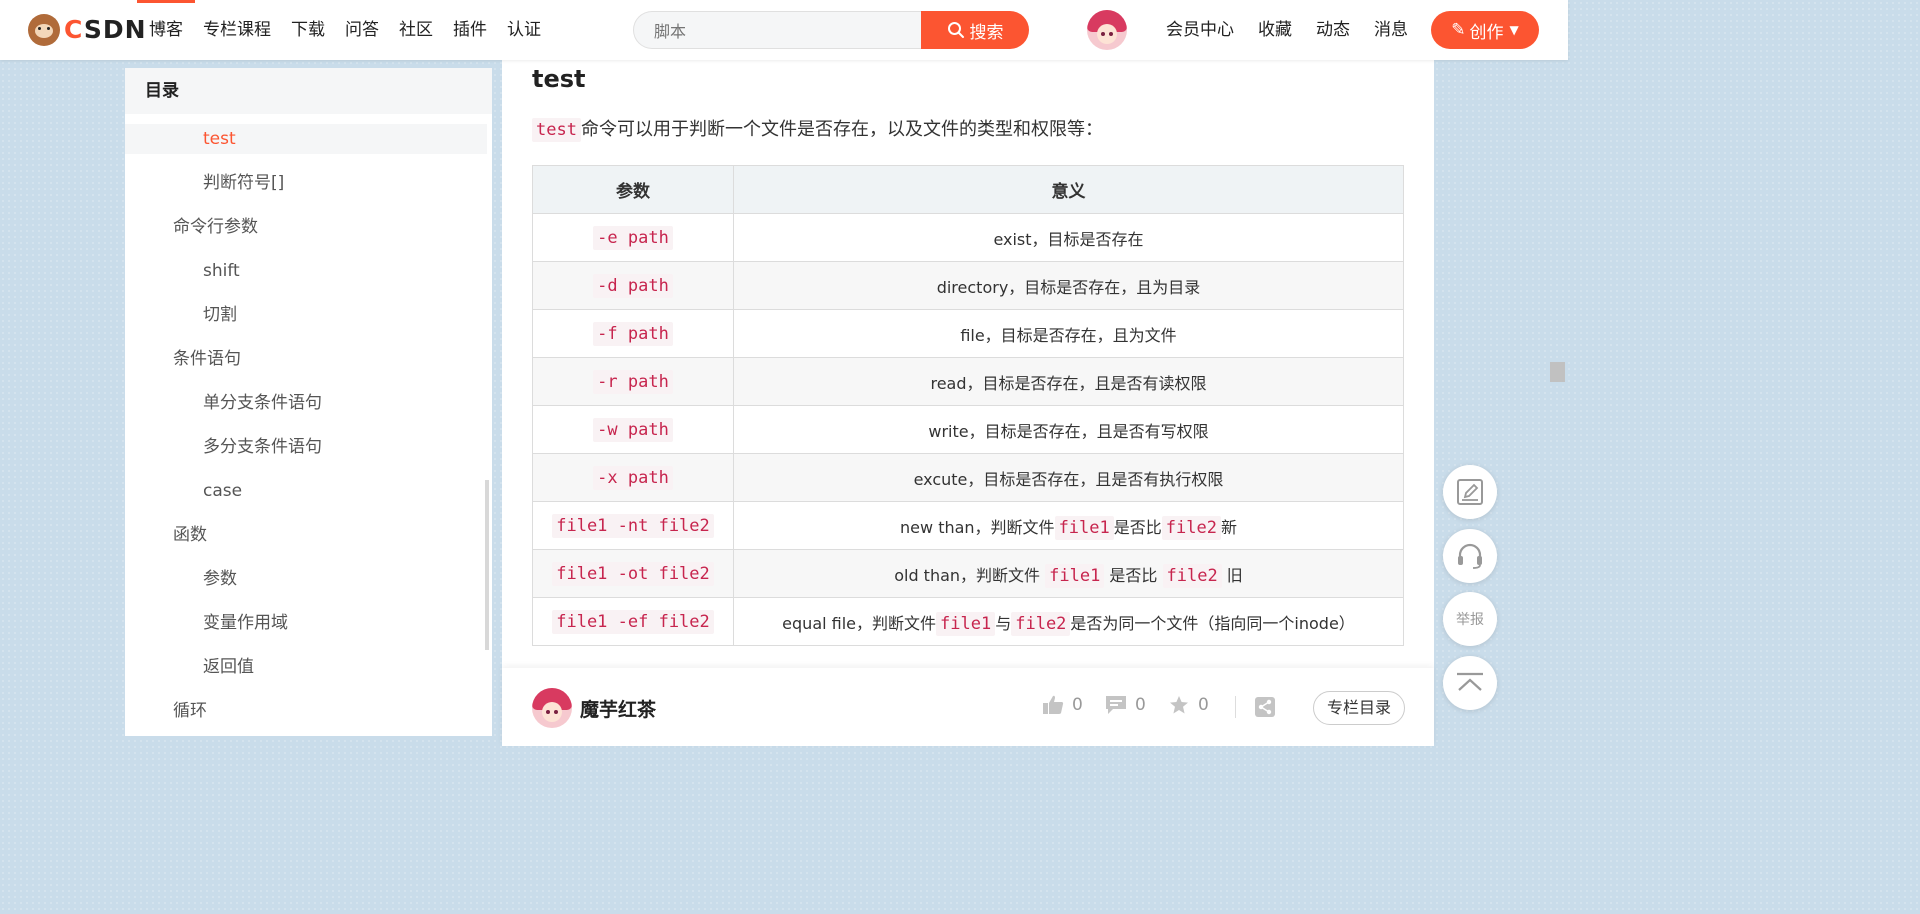  I want to click on param-code: file1 -ot file2, so click(633, 573).